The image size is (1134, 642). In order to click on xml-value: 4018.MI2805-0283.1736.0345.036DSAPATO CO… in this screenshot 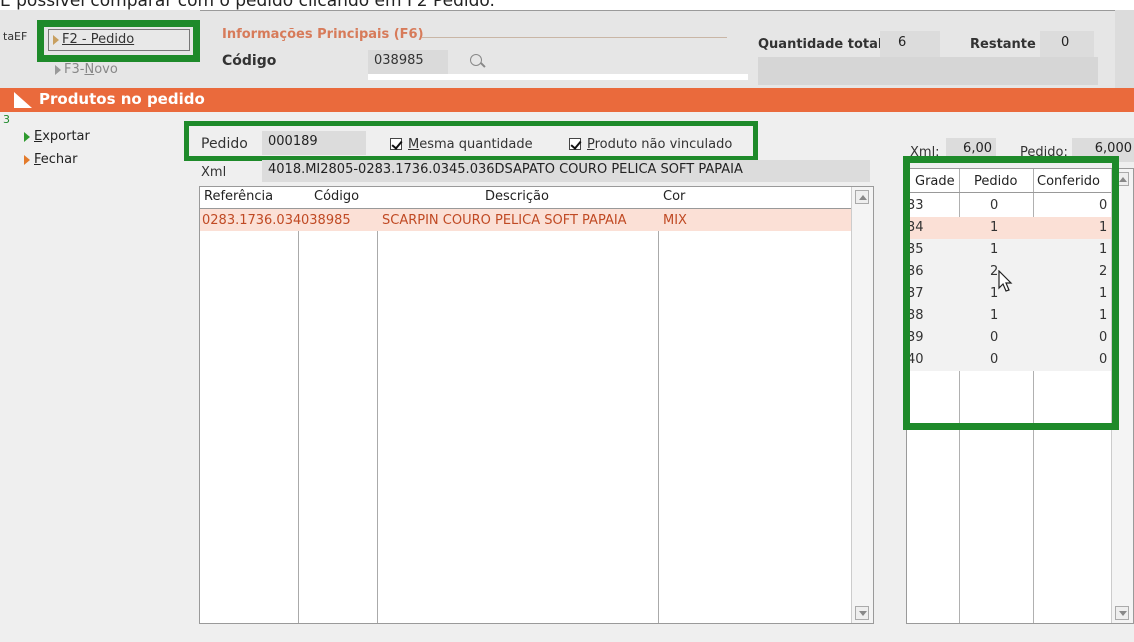, I will do `click(566, 171)`.